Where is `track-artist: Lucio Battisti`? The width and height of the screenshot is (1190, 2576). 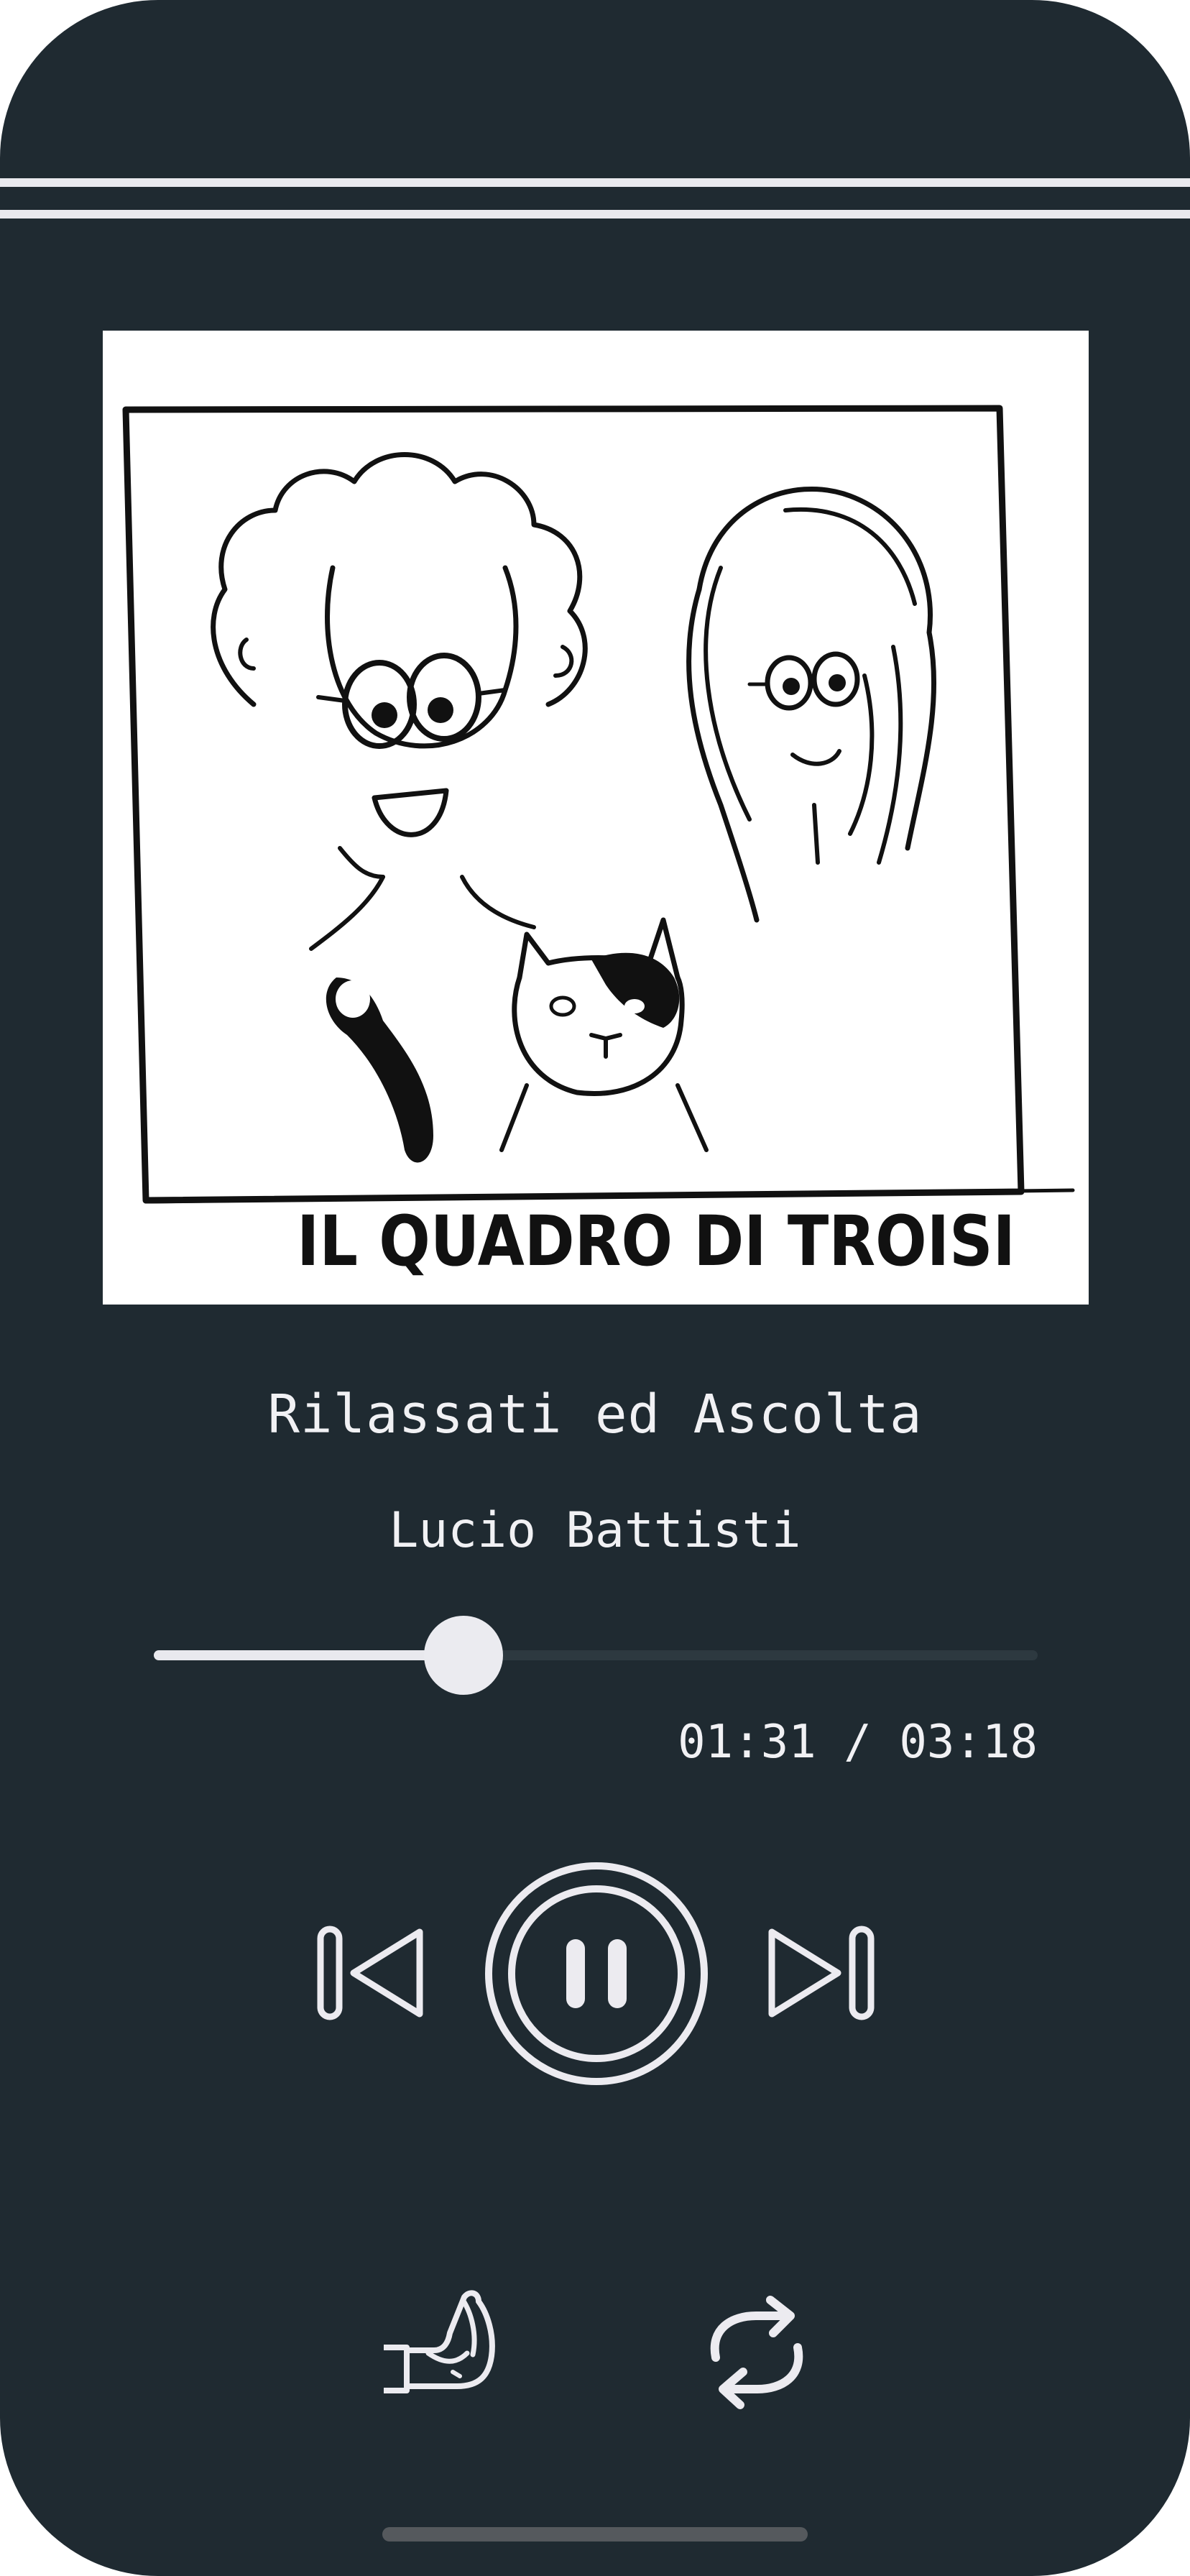 track-artist: Lucio Battisti is located at coordinates (595, 1530).